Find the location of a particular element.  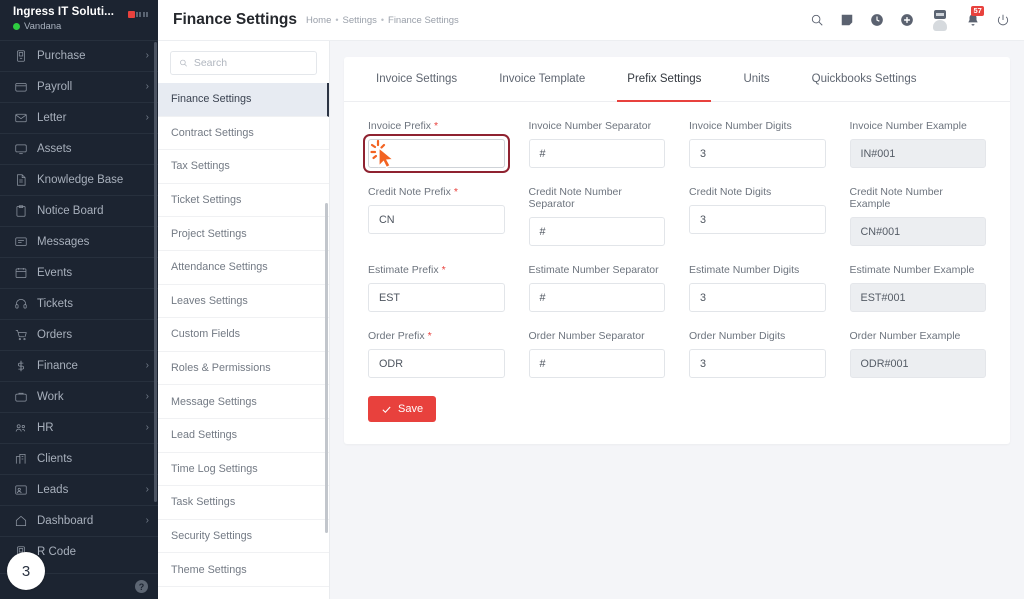

settings-nav-item-custom-fields: Custom Fields is located at coordinates (243, 335).